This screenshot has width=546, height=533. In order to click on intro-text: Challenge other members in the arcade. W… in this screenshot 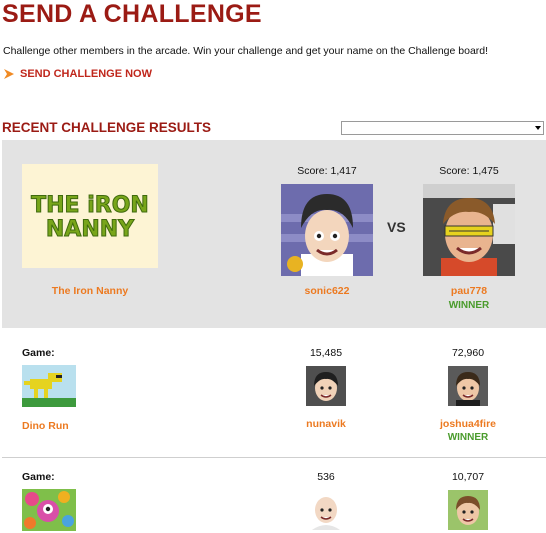, I will do `click(246, 51)`.